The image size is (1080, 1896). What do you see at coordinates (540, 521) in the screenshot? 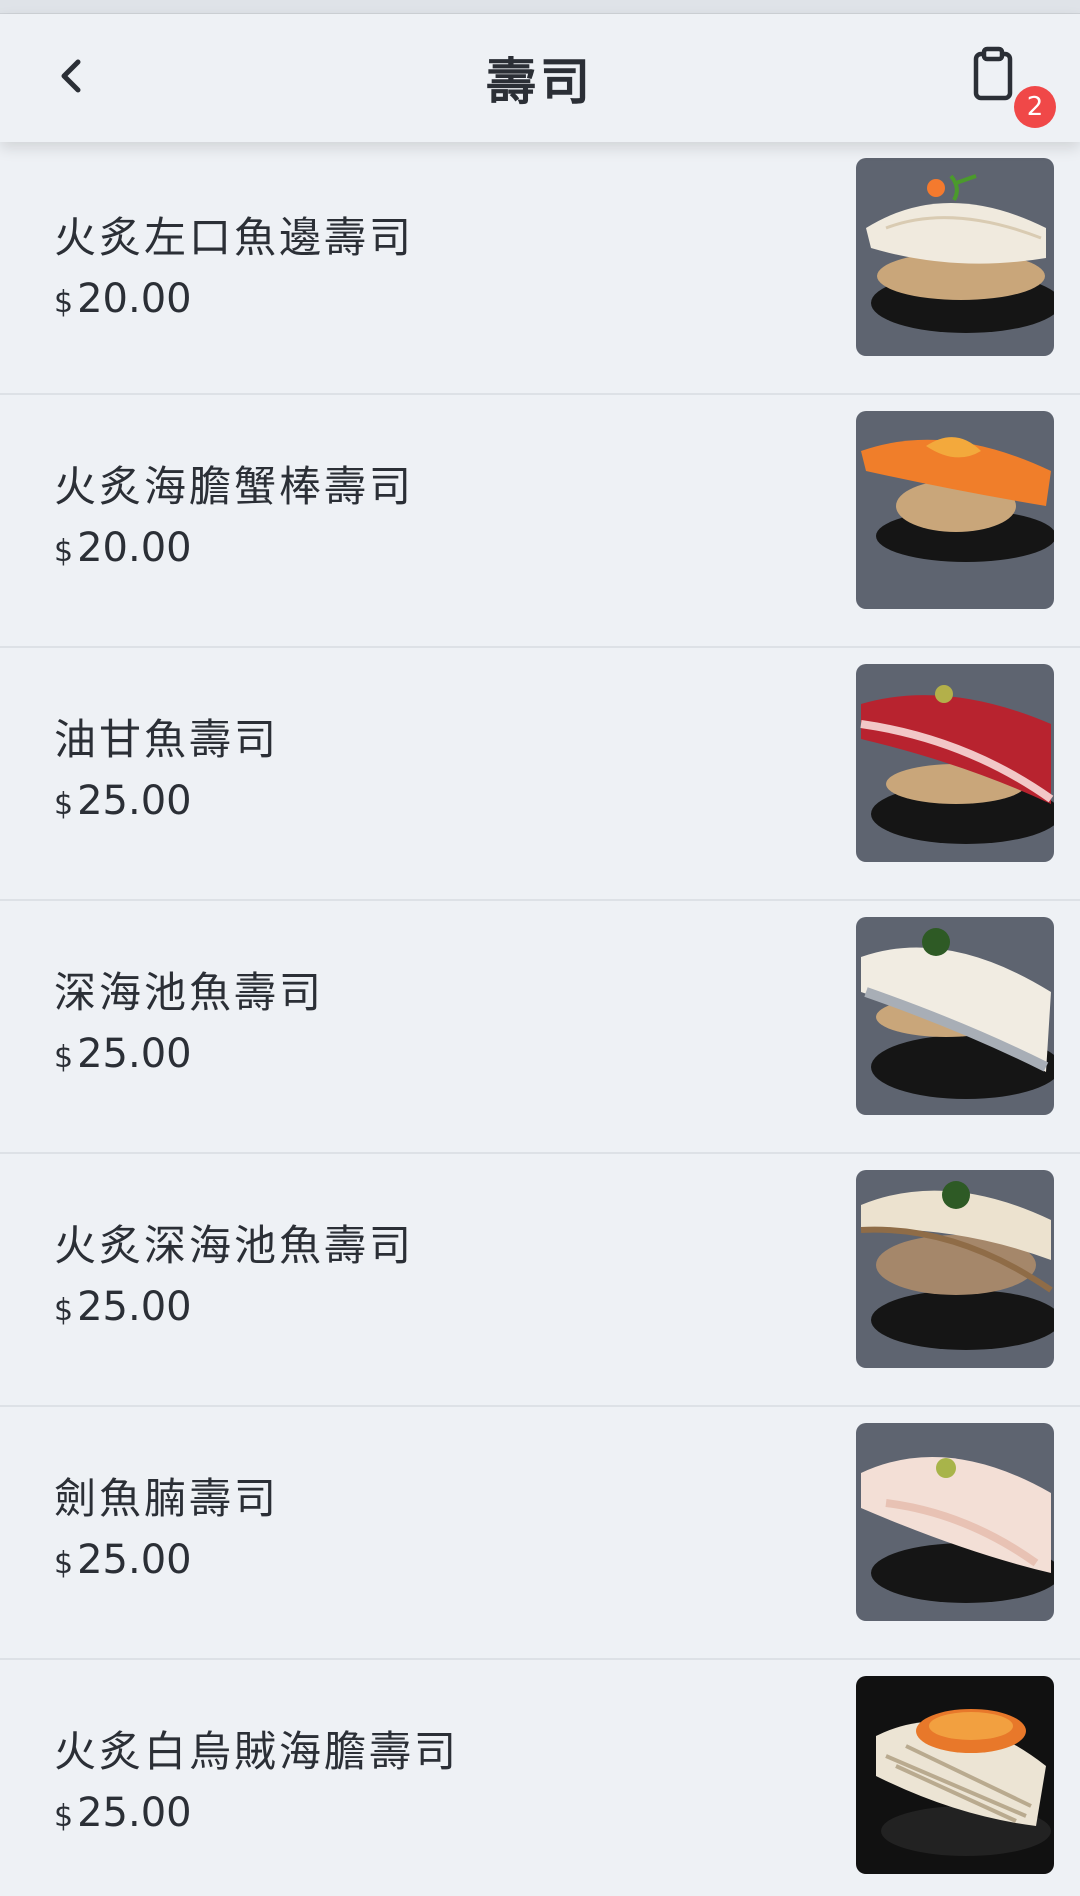
I see `list-item: 火炙海膽蟹棒壽司 $ 20.00` at bounding box center [540, 521].